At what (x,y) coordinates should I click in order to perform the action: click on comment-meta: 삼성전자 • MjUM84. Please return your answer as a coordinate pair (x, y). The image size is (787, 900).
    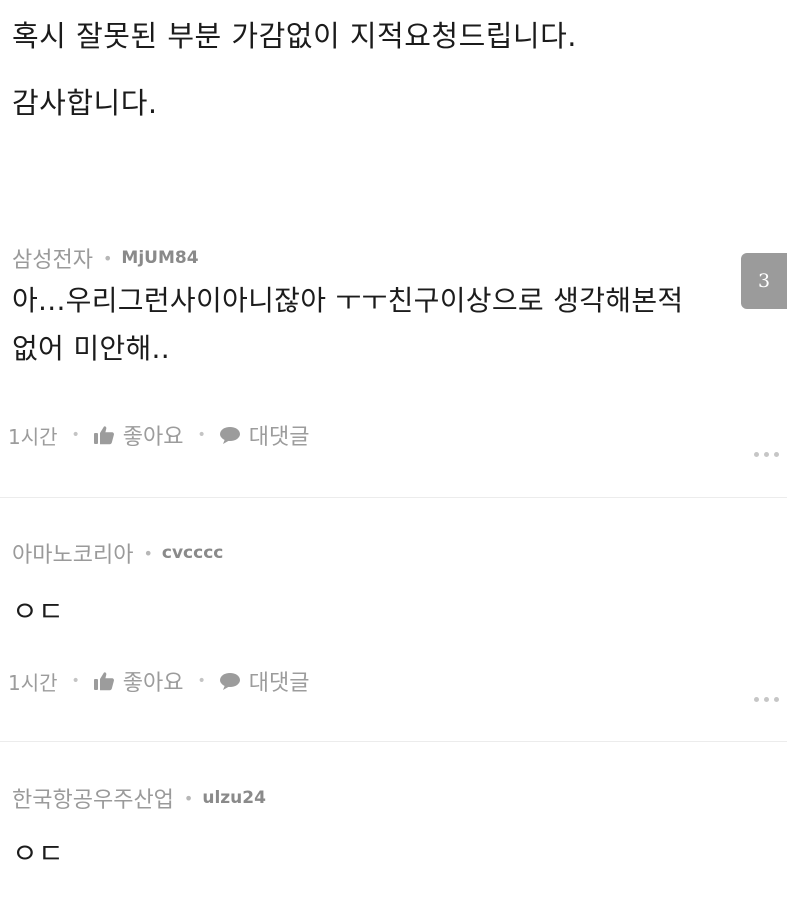
    Looking at the image, I should click on (105, 258).